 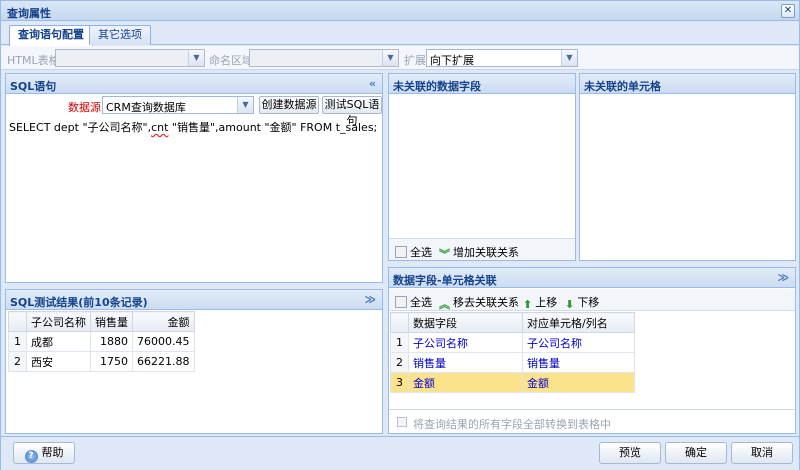 I want to click on named-area-select: ▼, so click(x=324, y=58).